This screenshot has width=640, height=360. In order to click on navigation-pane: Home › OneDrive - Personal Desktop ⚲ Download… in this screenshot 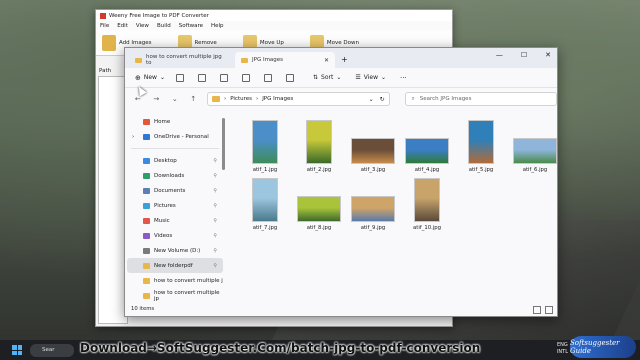, I will do `click(175, 209)`.